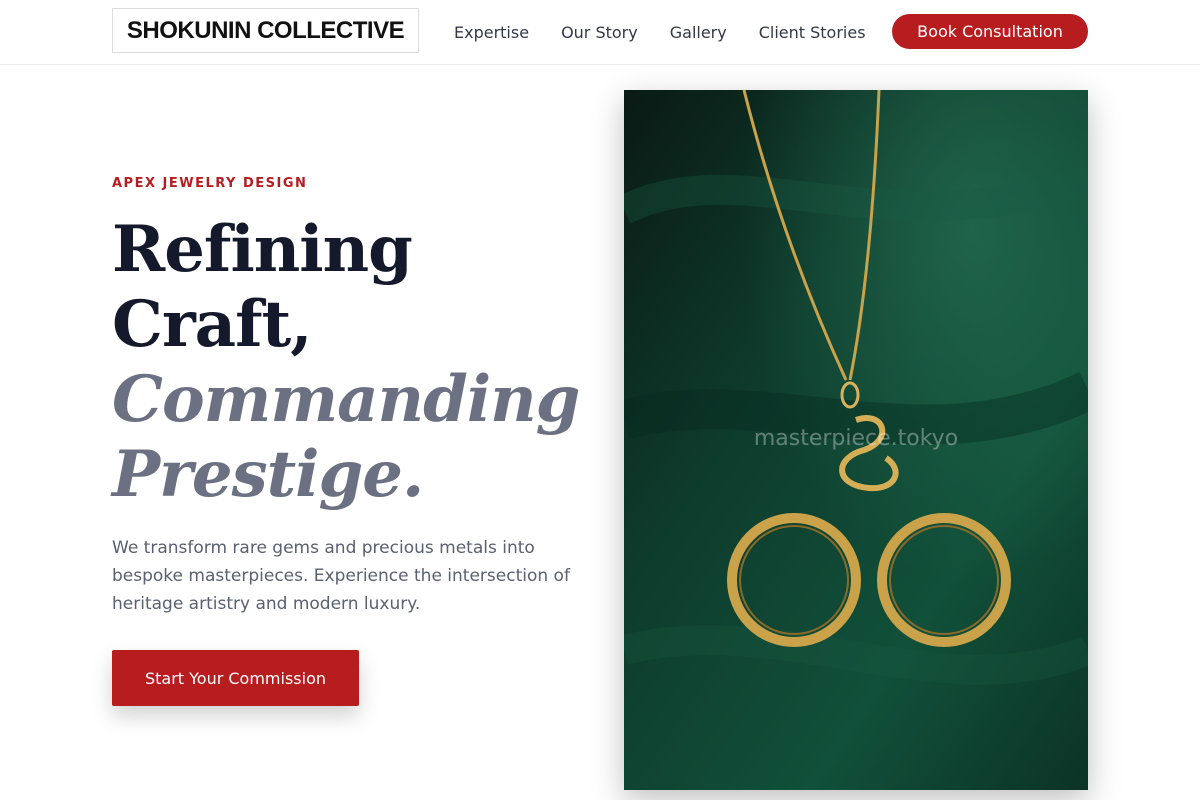 The width and height of the screenshot is (1200, 800). I want to click on brand-logo: SHOKUNIN COLLECTIVE, so click(265, 30).